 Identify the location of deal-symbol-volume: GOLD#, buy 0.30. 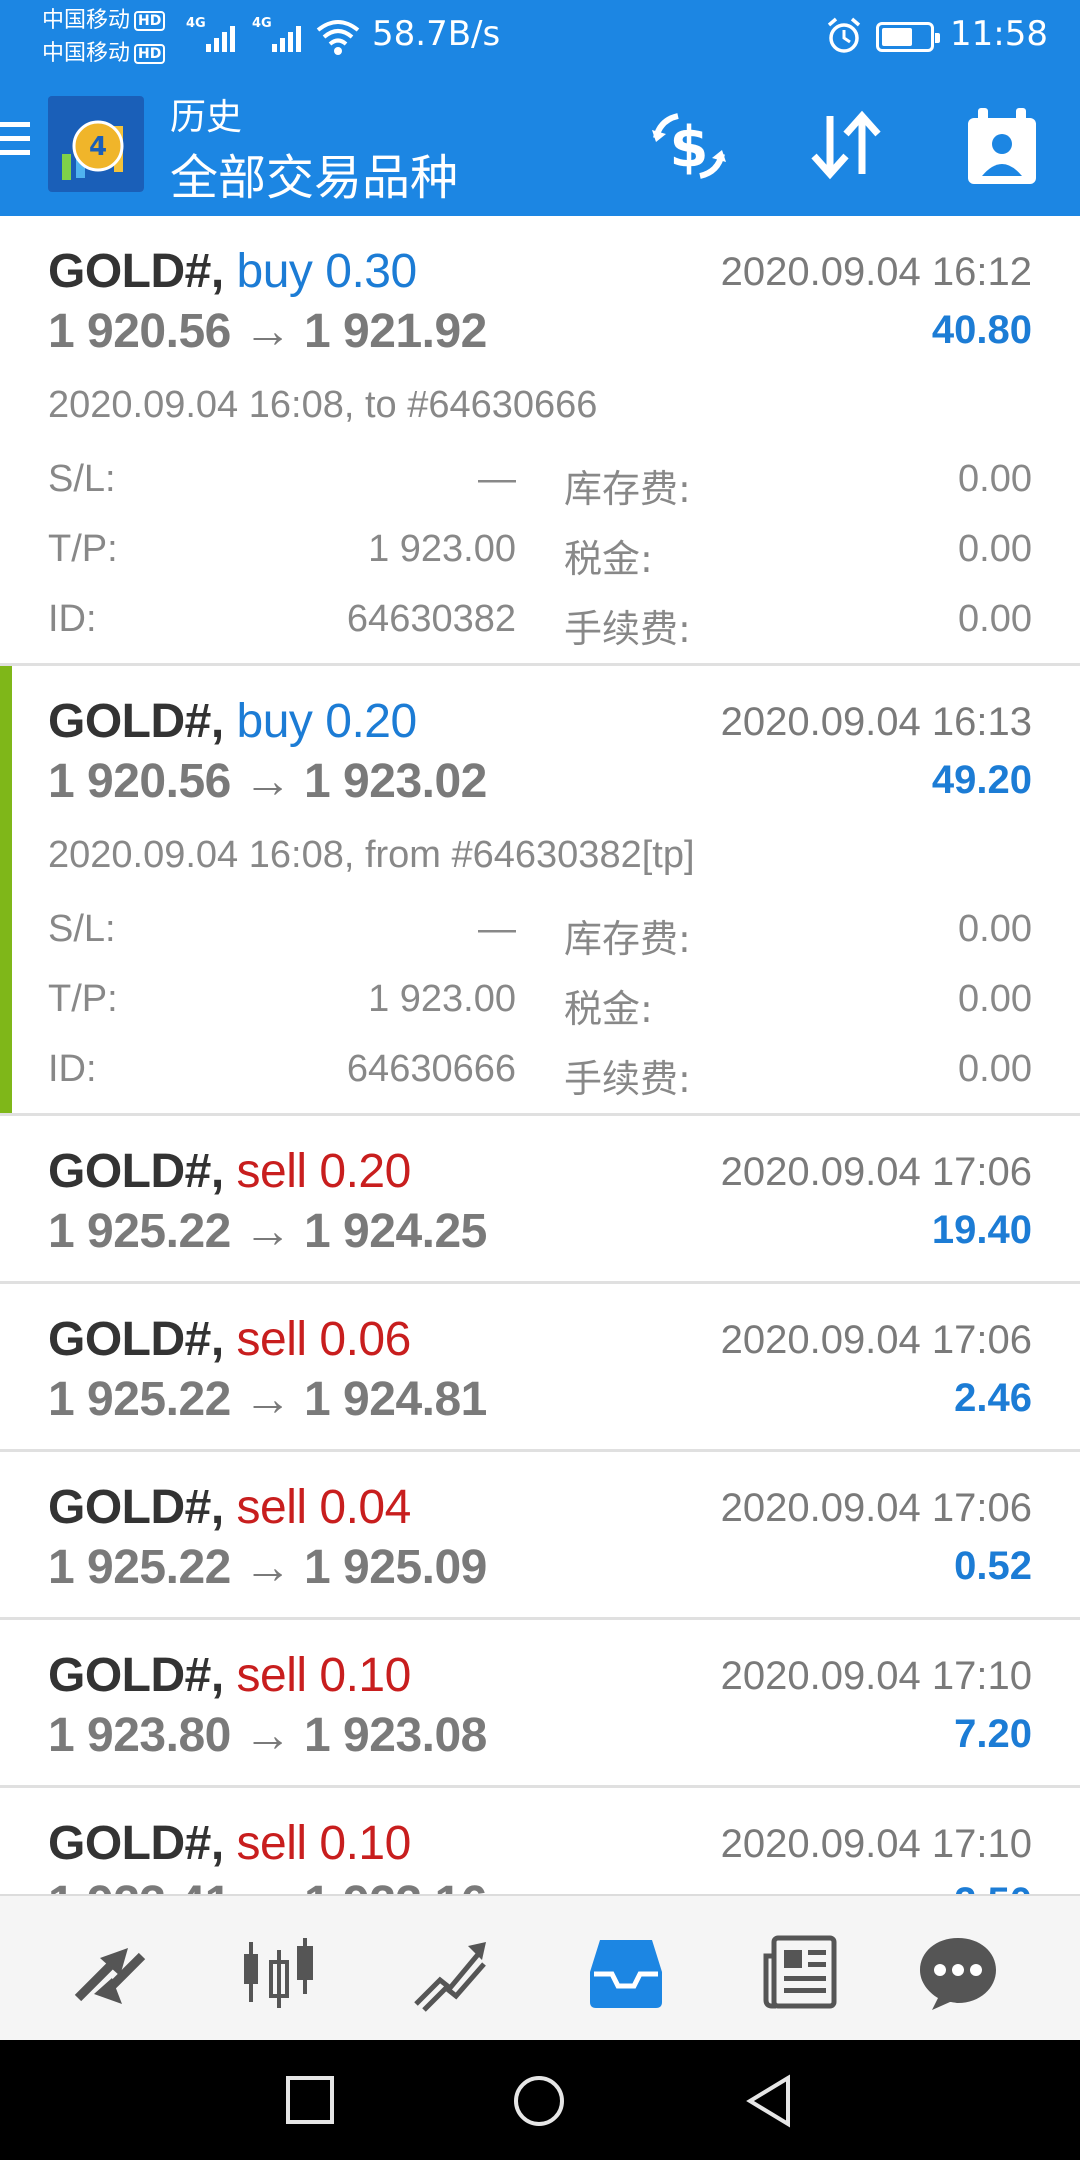
(233, 271).